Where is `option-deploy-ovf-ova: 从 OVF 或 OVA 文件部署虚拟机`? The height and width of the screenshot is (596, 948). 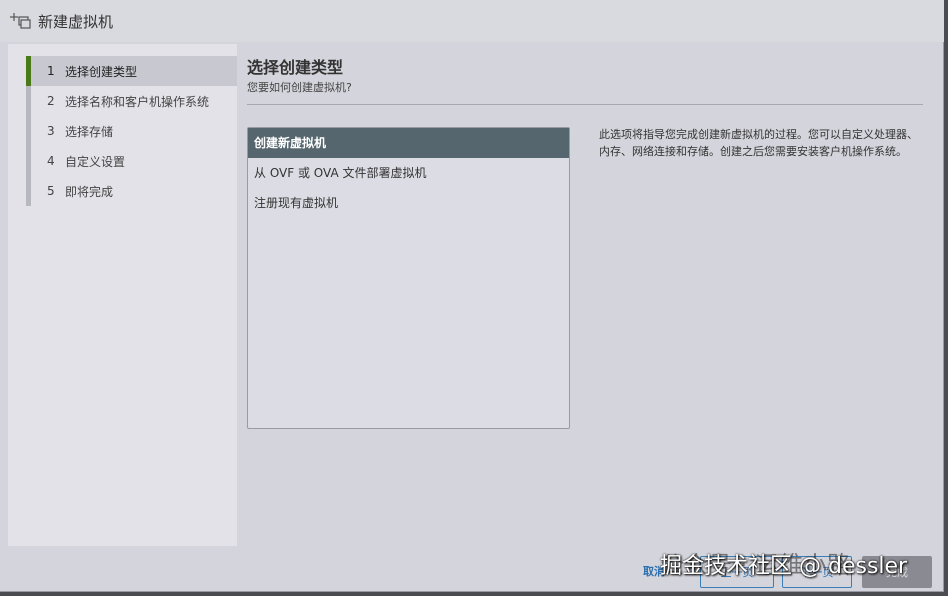
option-deploy-ovf-ova: 从 OVF 或 OVA 文件部署虚拟机 is located at coordinates (408, 173).